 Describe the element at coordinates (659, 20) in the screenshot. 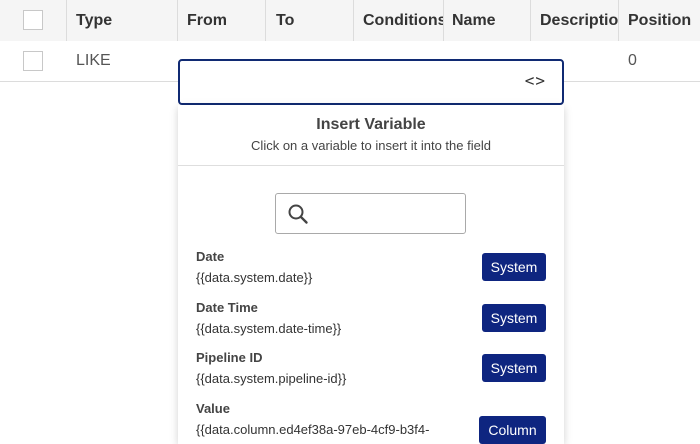

I see `column-header-position: Position` at that location.